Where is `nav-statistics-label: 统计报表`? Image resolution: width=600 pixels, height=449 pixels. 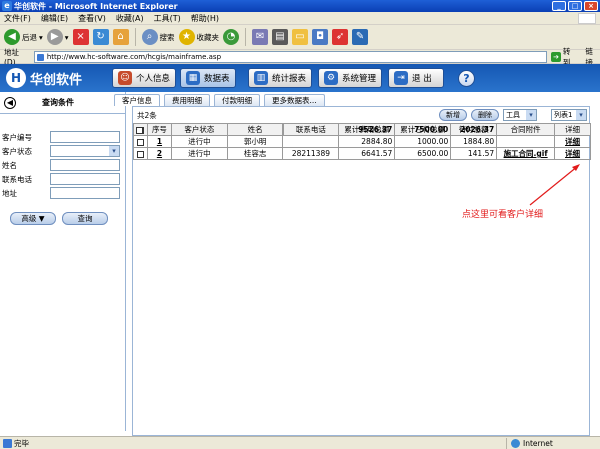 nav-statistics-label: 统计报表 is located at coordinates (289, 79).